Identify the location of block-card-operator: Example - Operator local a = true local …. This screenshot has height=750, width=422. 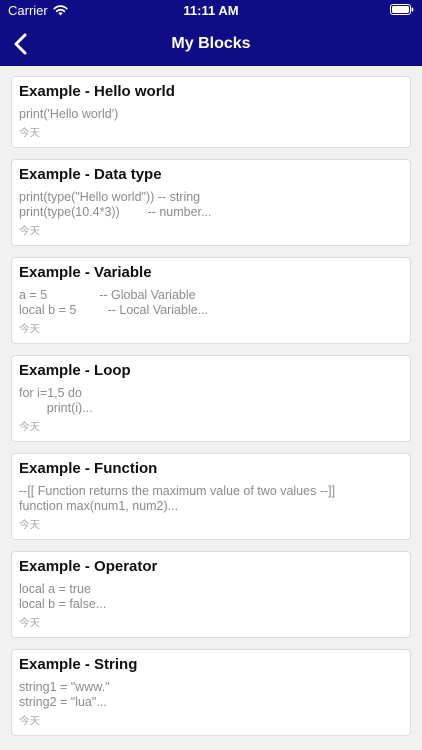
(211, 594).